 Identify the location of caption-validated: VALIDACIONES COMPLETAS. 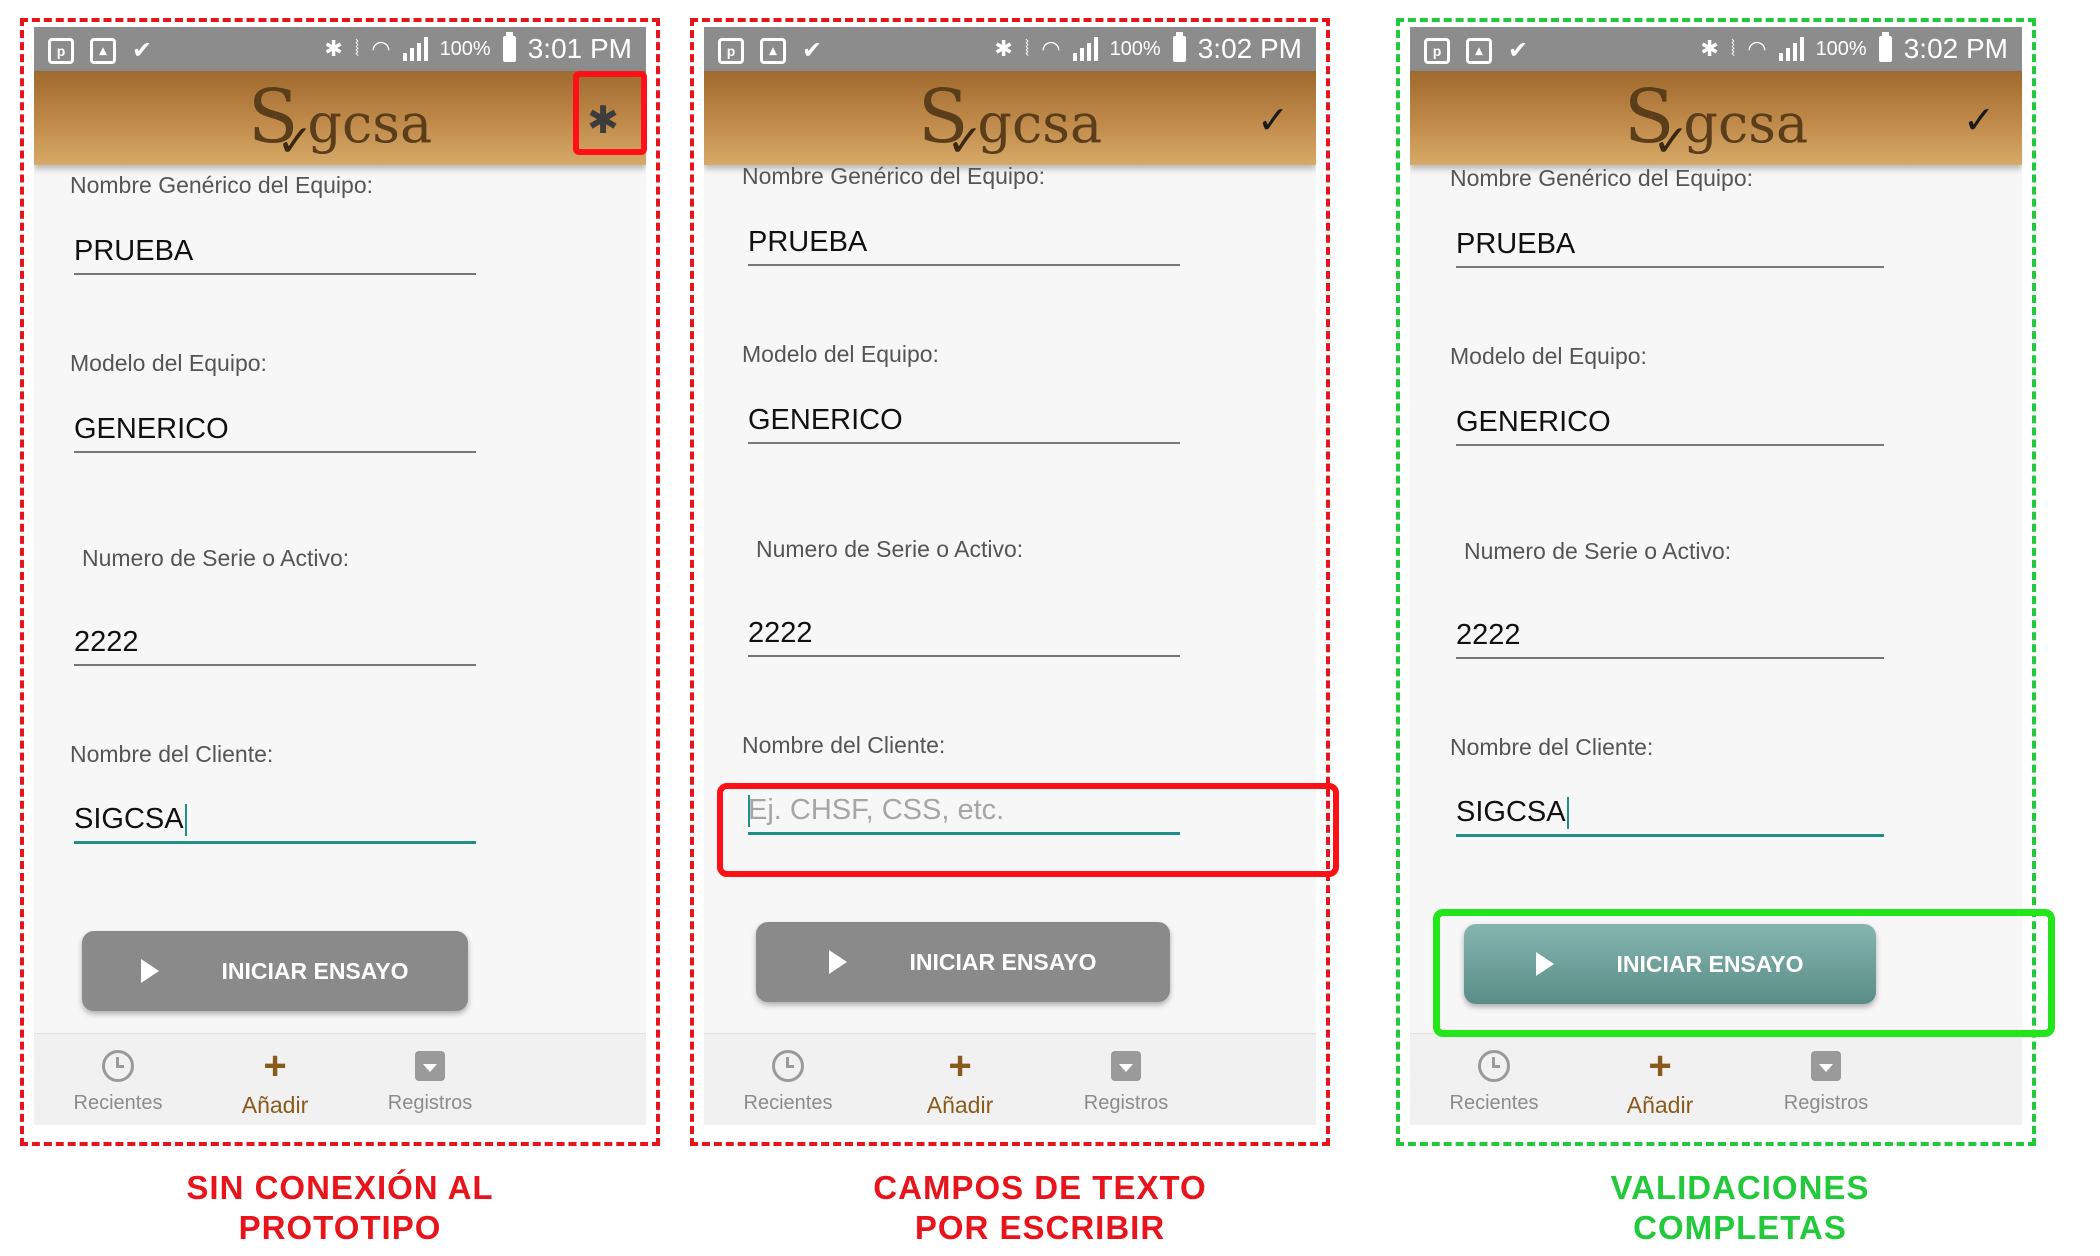
(1740, 1207).